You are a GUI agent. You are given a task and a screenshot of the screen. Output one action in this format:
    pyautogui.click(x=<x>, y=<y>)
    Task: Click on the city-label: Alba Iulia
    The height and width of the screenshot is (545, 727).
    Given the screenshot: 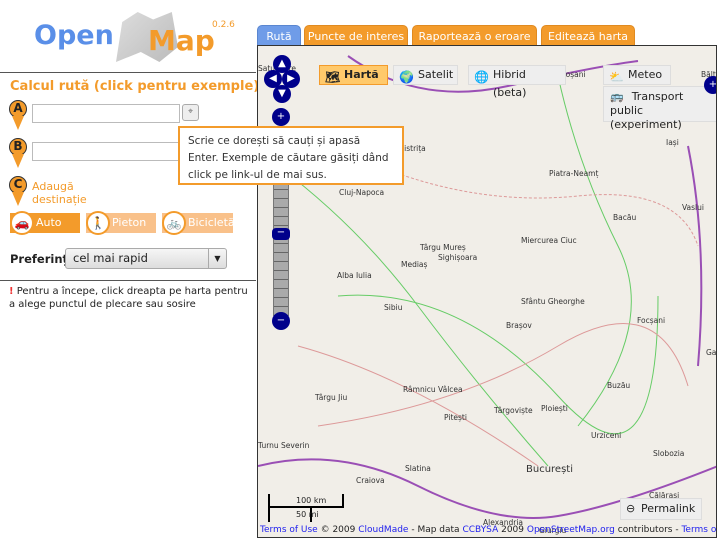 What is the action you would take?
    pyautogui.click(x=354, y=275)
    